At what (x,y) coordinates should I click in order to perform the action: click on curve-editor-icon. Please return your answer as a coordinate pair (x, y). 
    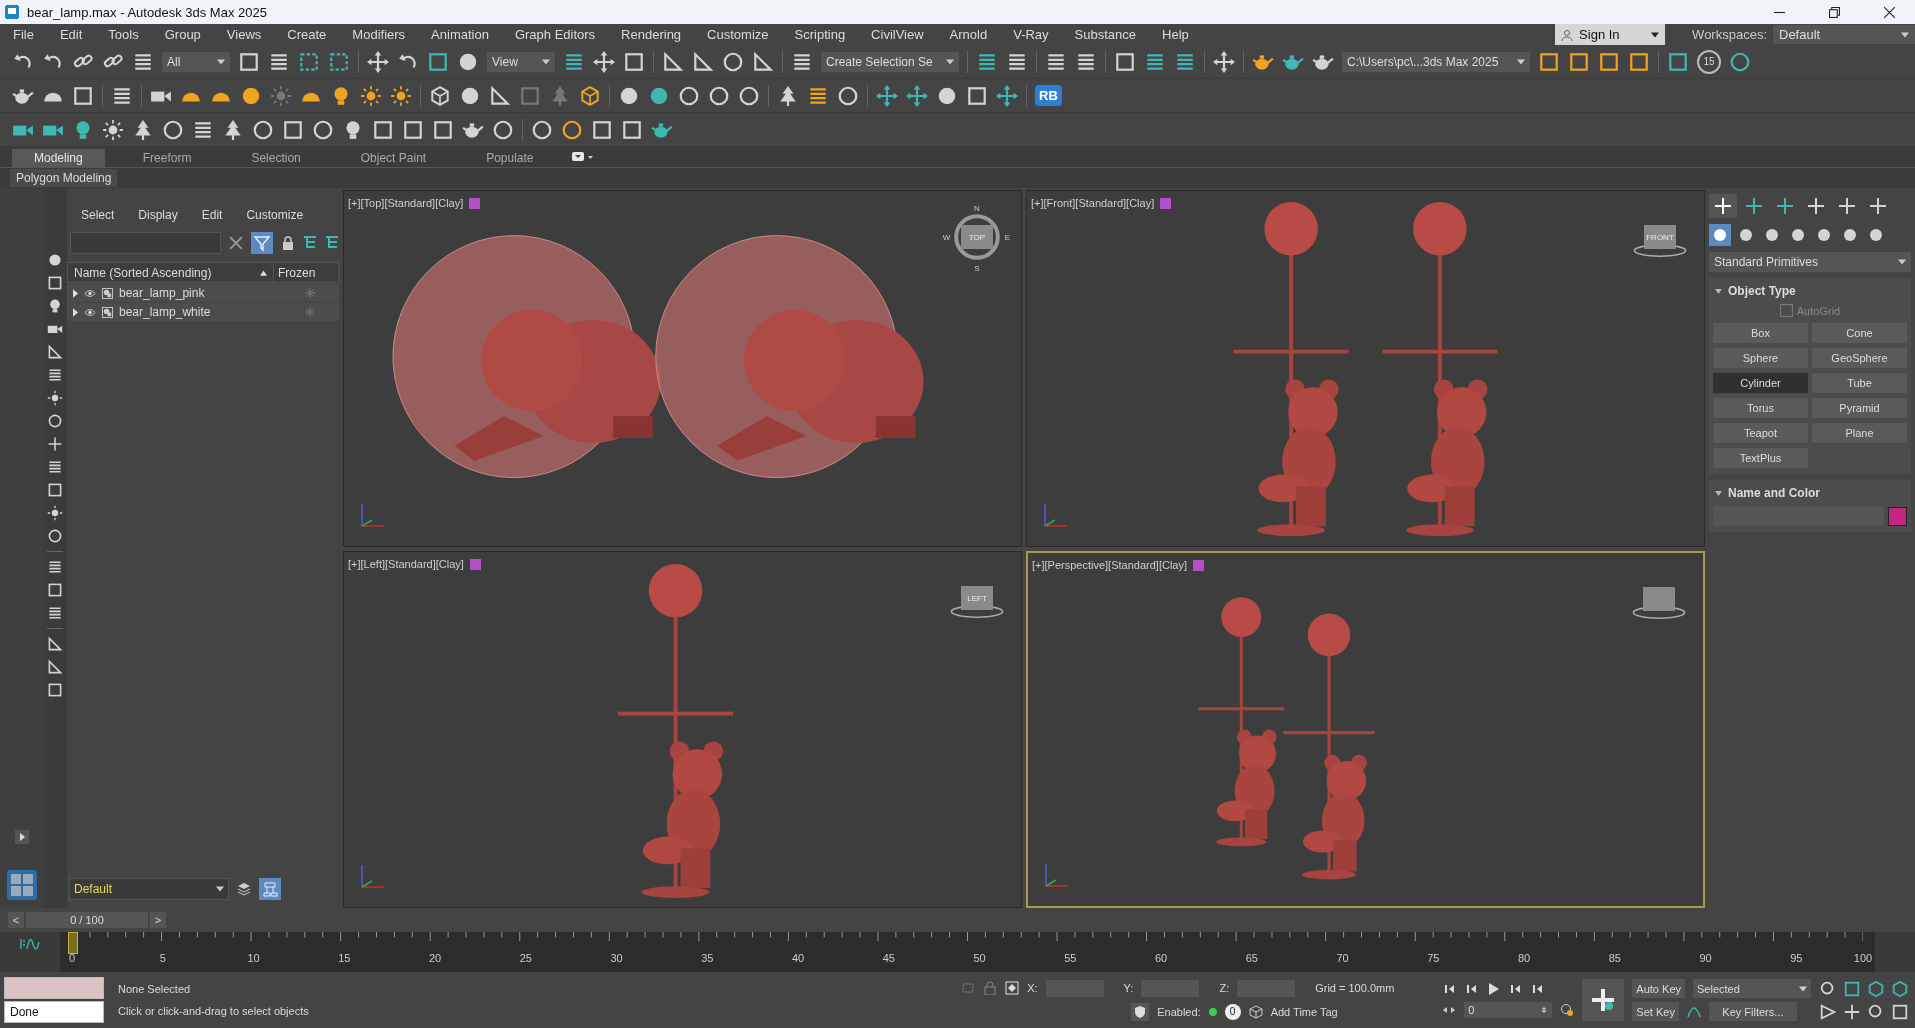
    Looking at the image, I should click on (30, 944).